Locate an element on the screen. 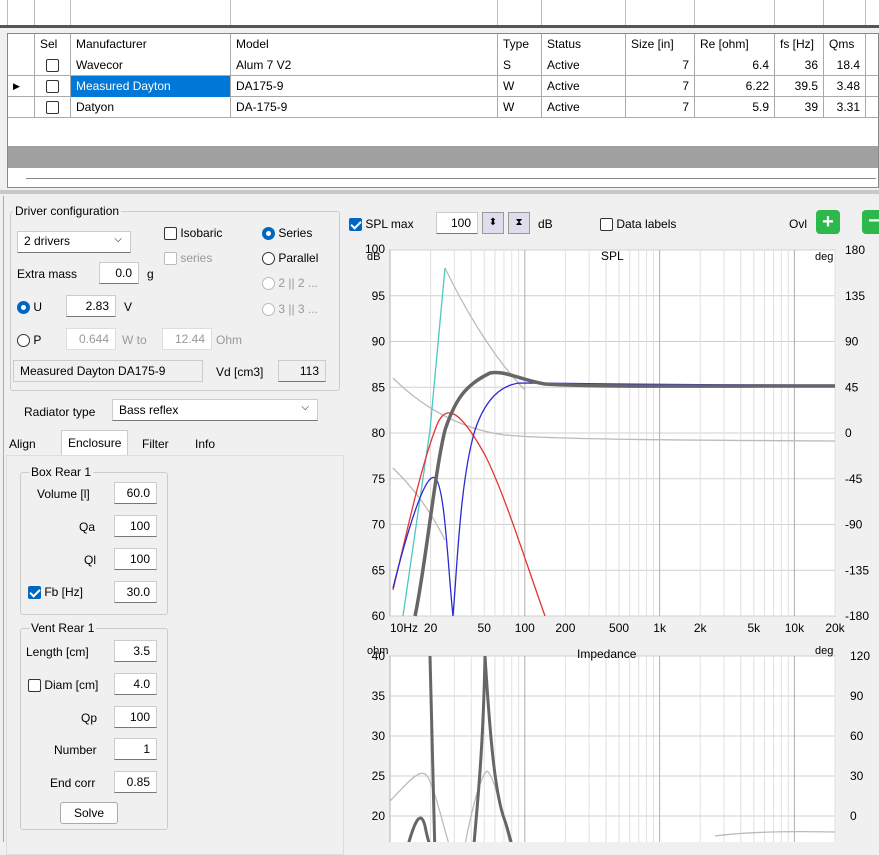 The image size is (879, 855). tab-info: Info is located at coordinates (205, 444).